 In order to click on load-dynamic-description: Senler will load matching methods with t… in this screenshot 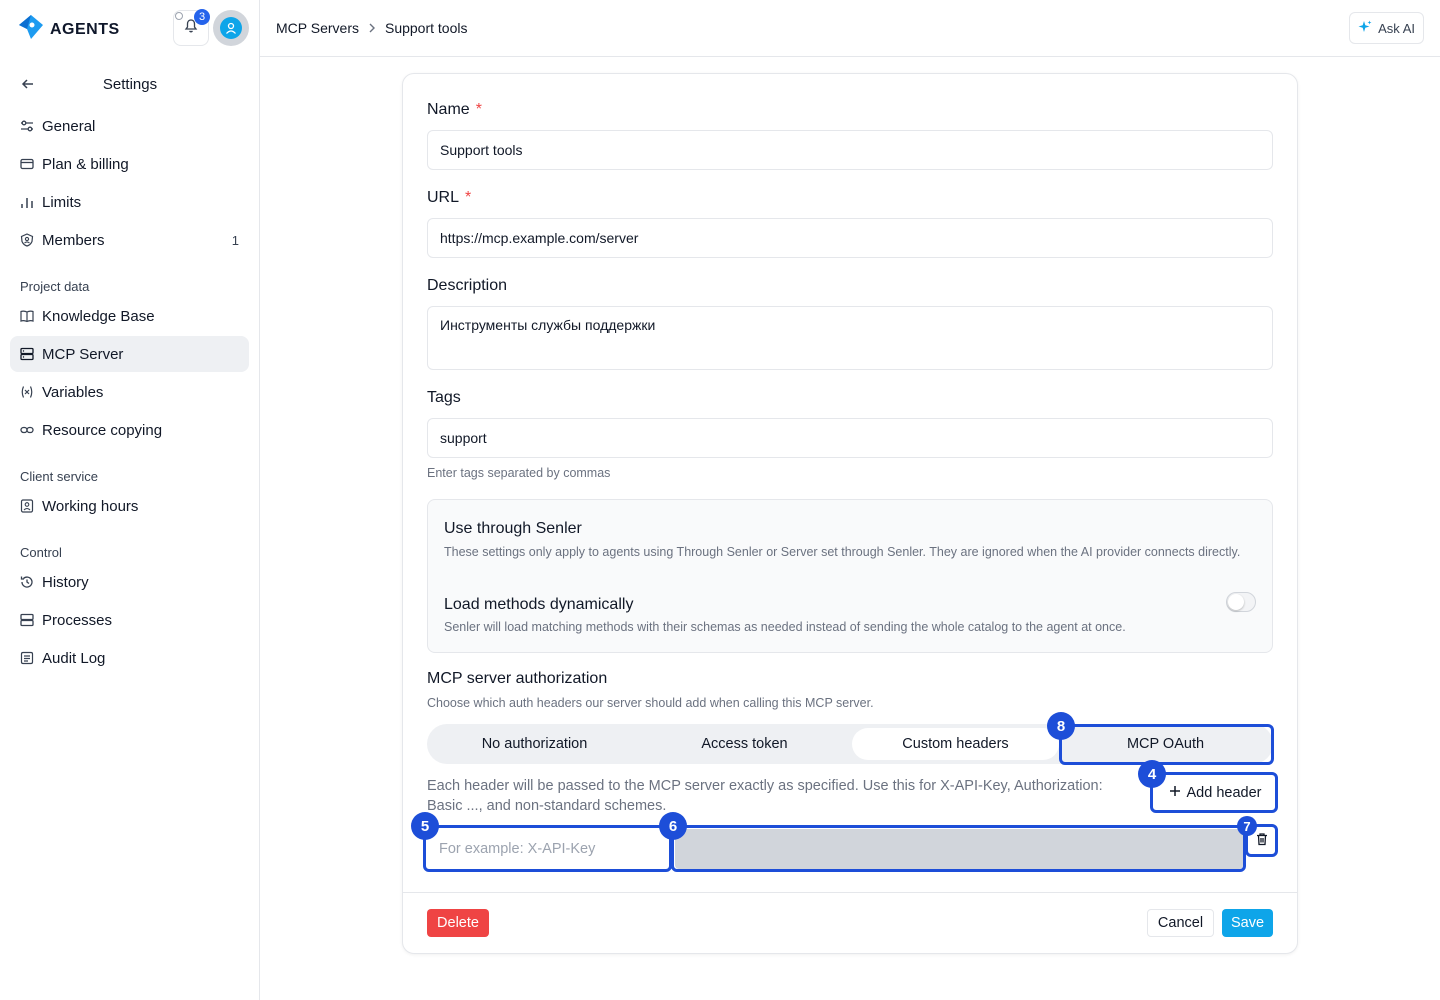, I will do `click(785, 627)`.